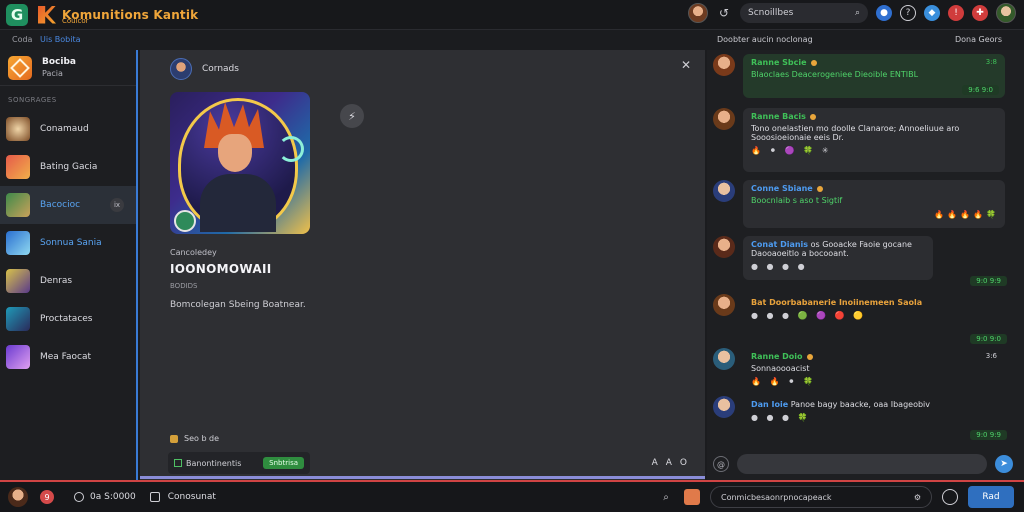  I want to click on sidebar-item-badge: ix, so click(117, 205).